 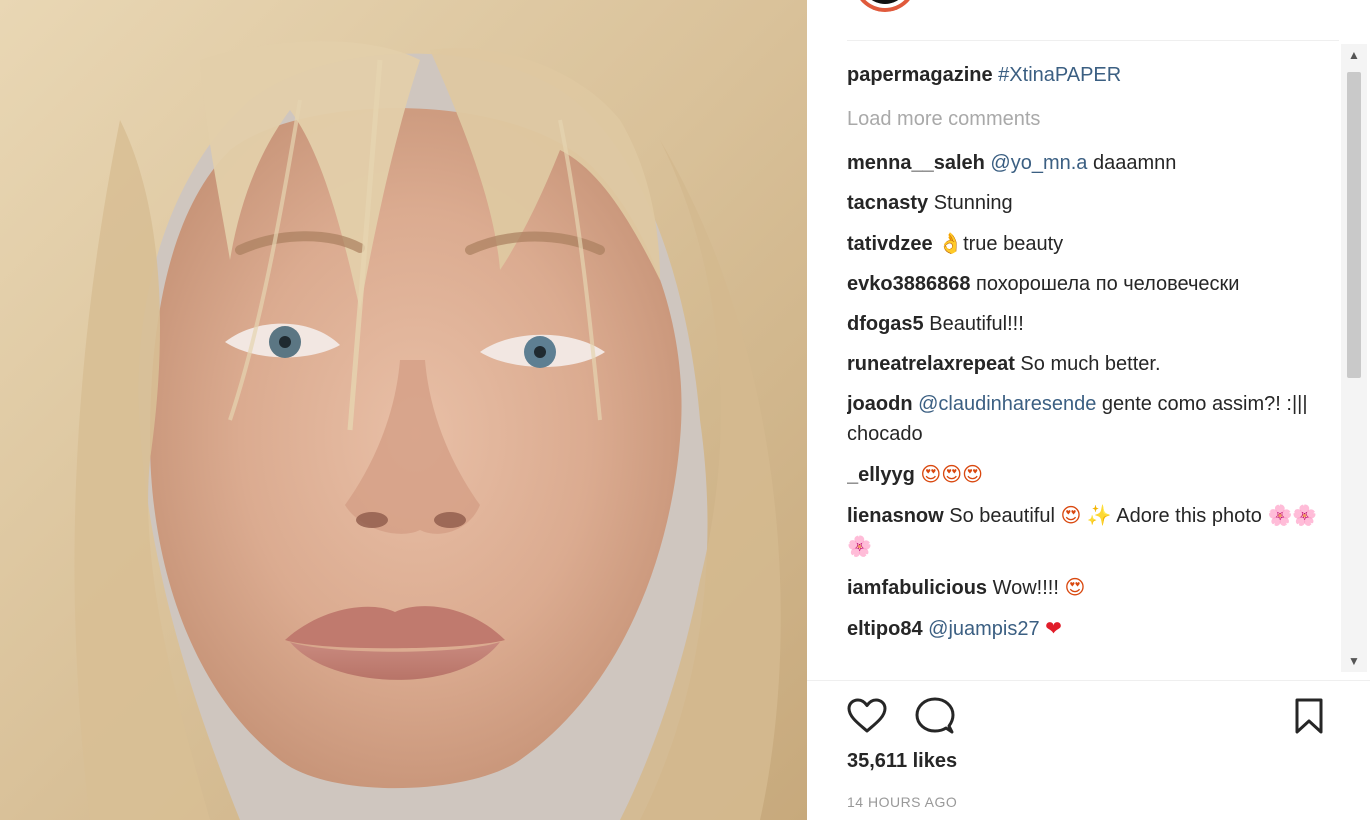 I want to click on author-avatar, so click(x=885, y=6).